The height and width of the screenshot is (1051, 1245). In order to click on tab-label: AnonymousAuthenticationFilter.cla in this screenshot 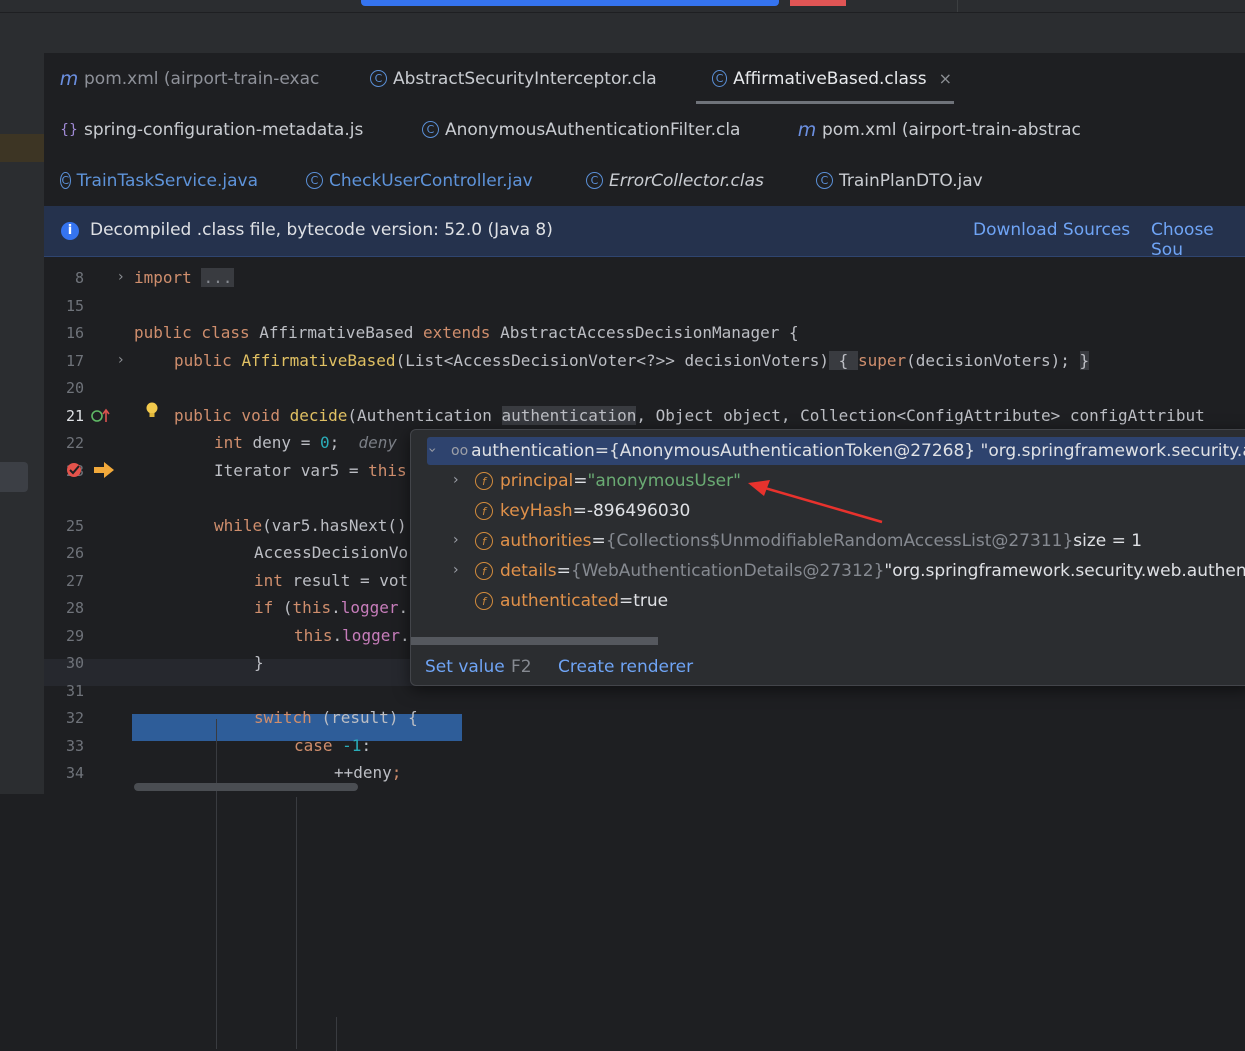, I will do `click(593, 129)`.